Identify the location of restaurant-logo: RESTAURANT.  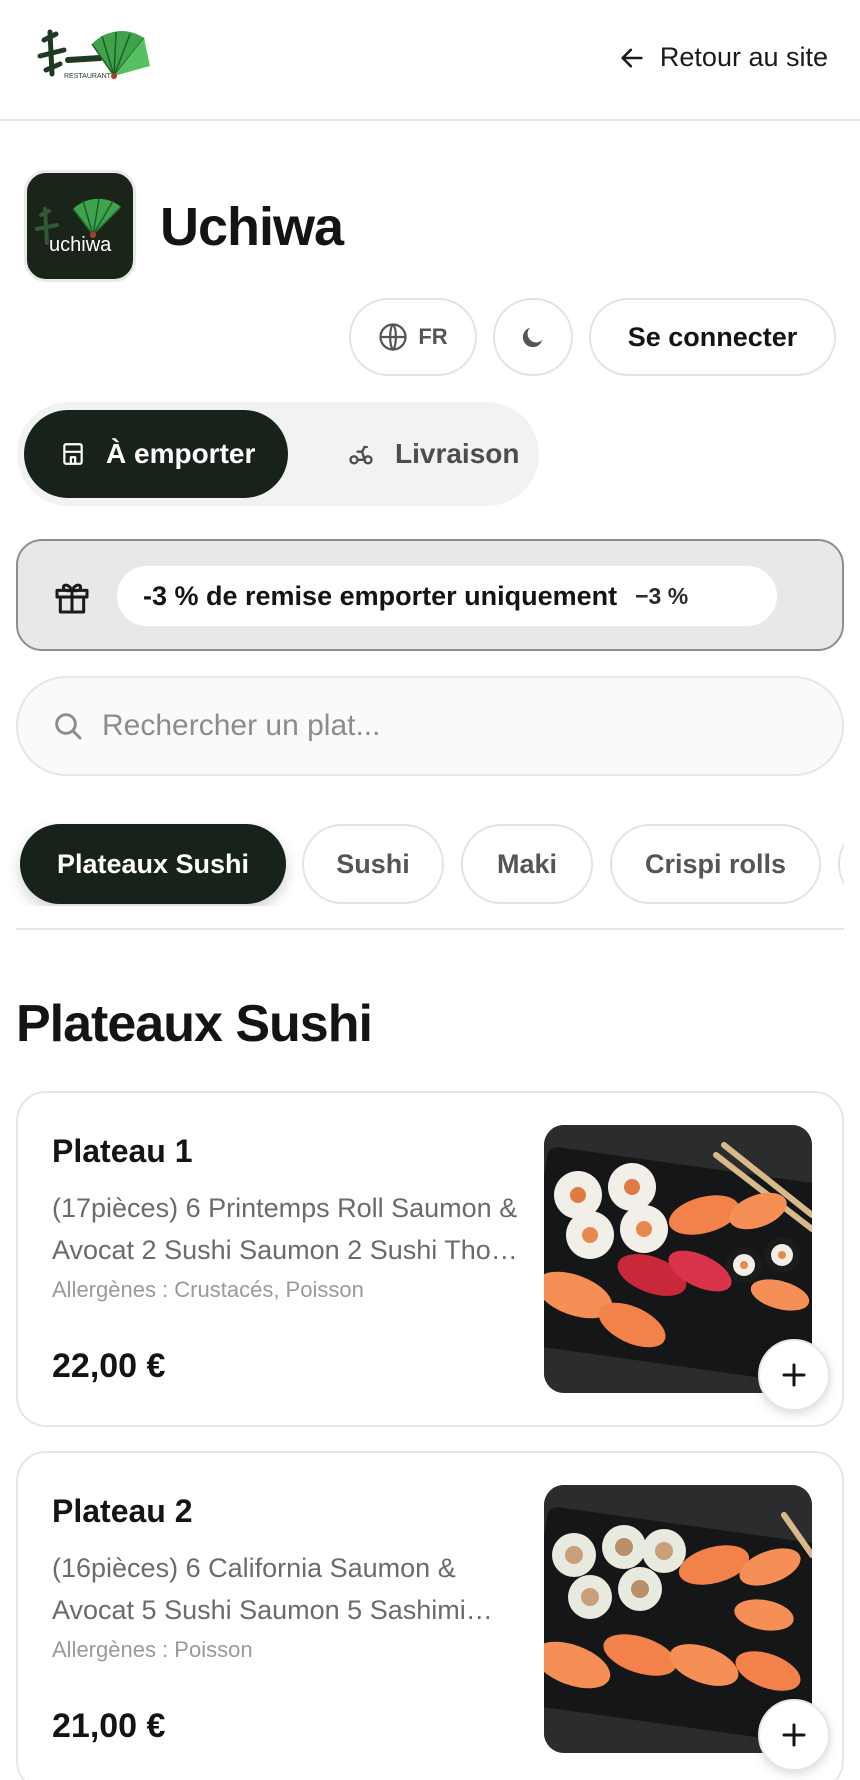
(99, 59).